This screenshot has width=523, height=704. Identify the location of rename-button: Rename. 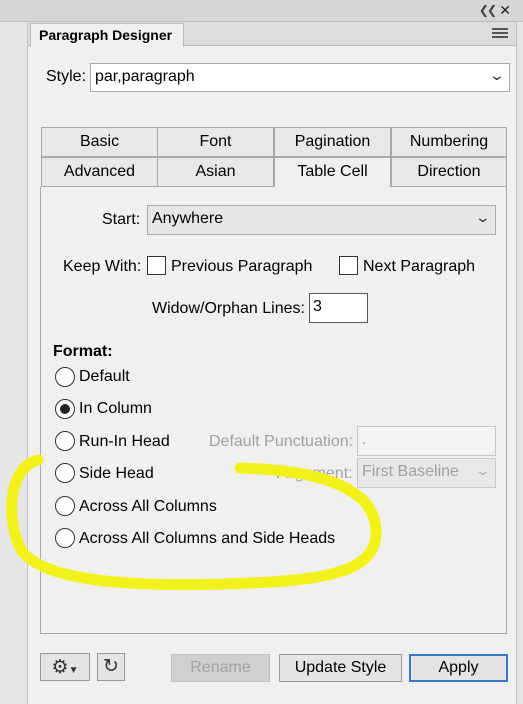
(220, 668).